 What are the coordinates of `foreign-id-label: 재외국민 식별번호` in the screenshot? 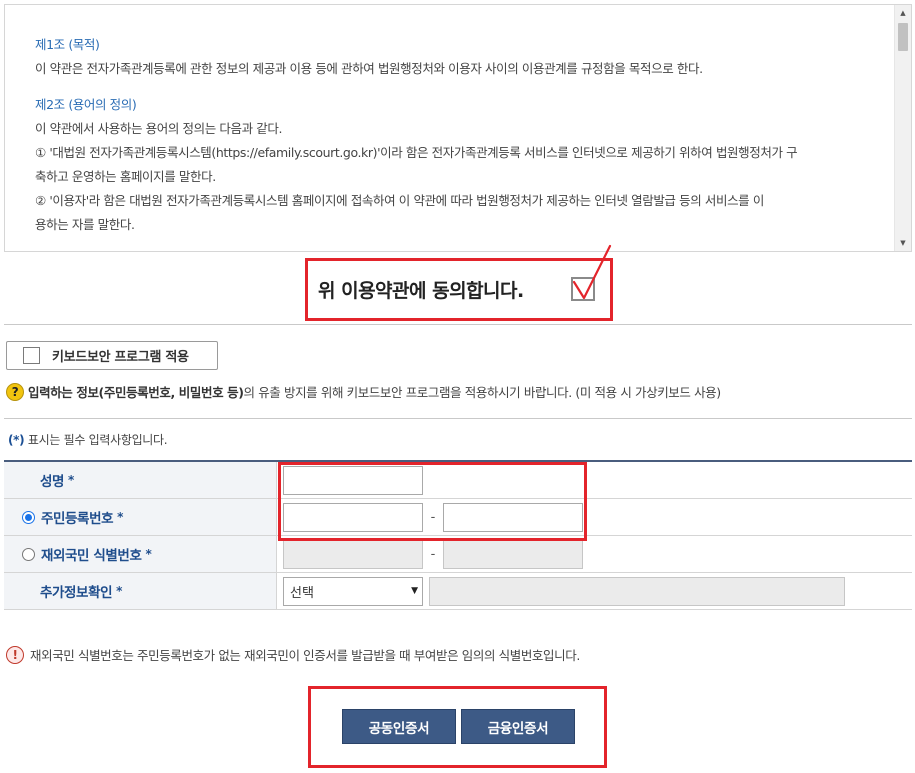 It's located at (91, 556).